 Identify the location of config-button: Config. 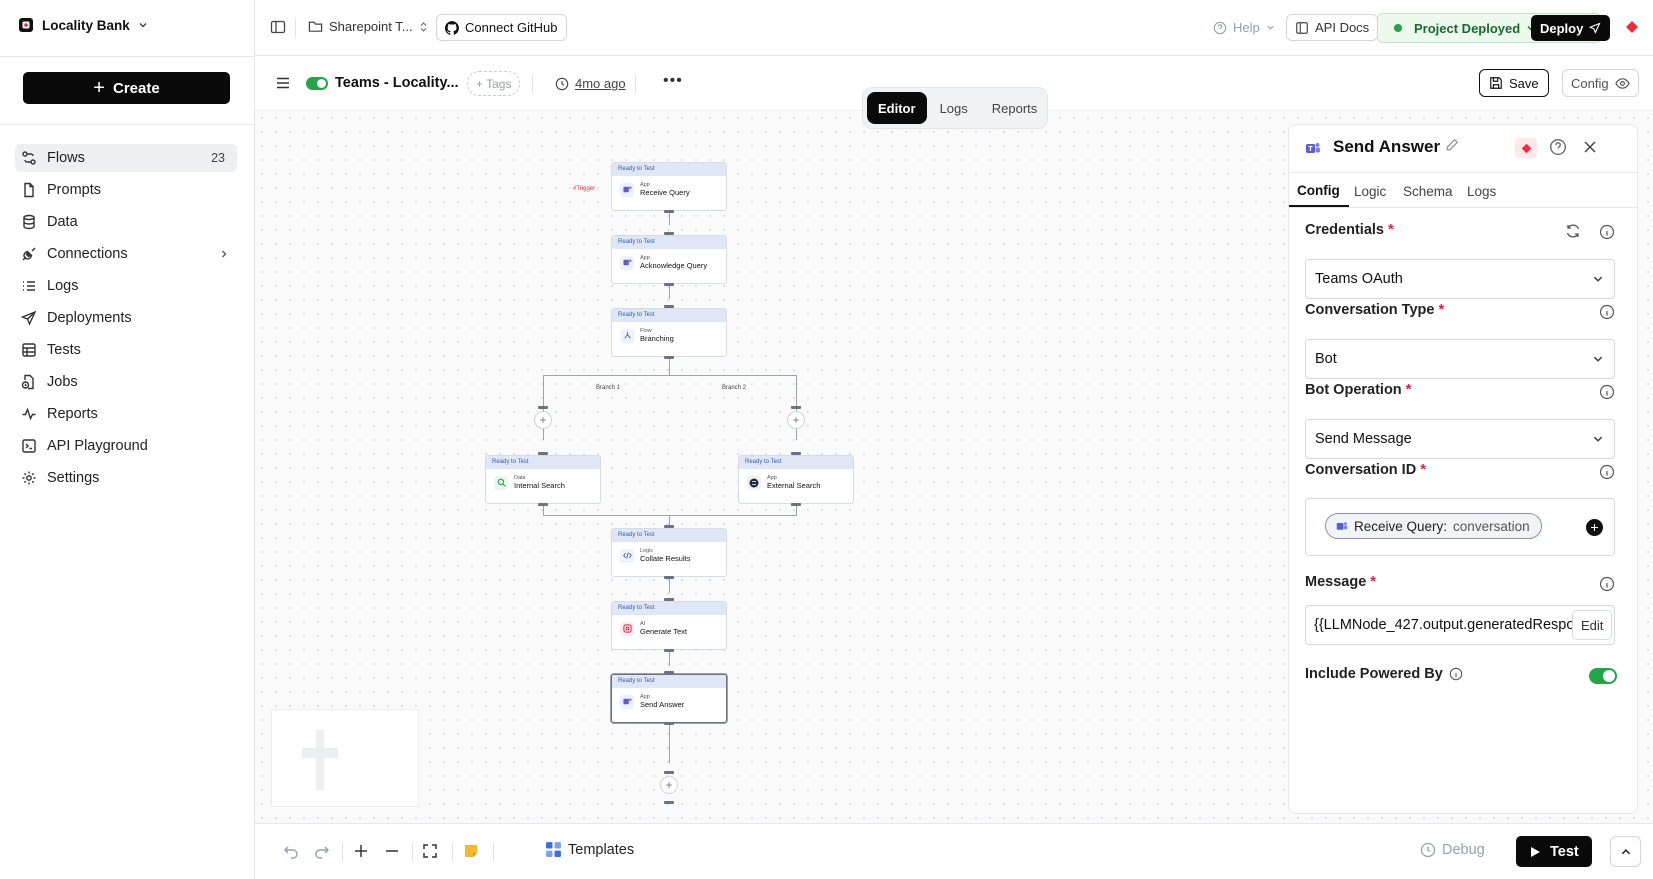
(1600, 83).